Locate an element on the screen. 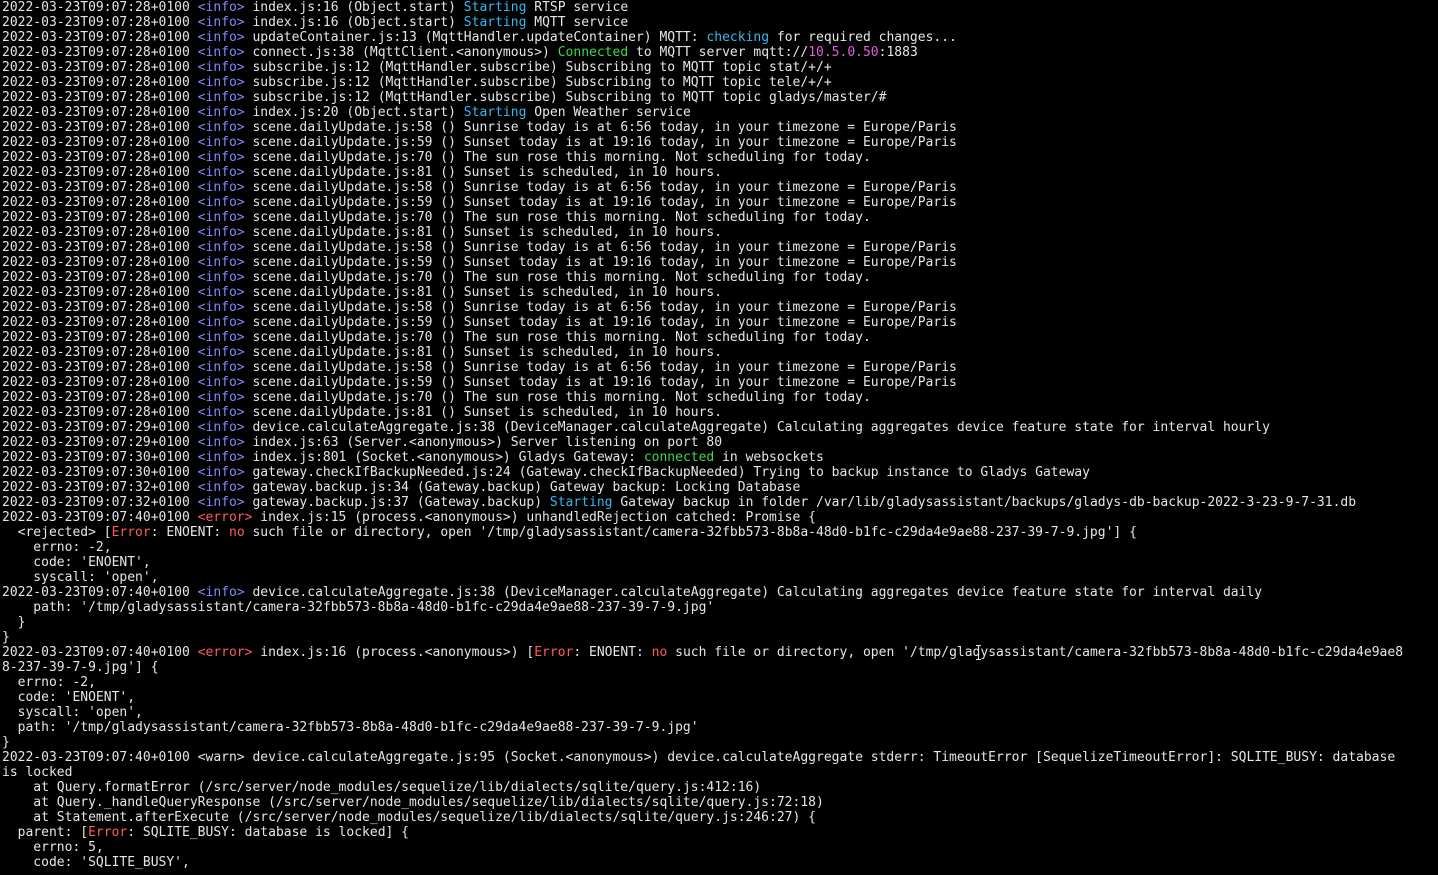 The width and height of the screenshot is (1438, 875). log-text: parent: [ is located at coordinates (45, 832).